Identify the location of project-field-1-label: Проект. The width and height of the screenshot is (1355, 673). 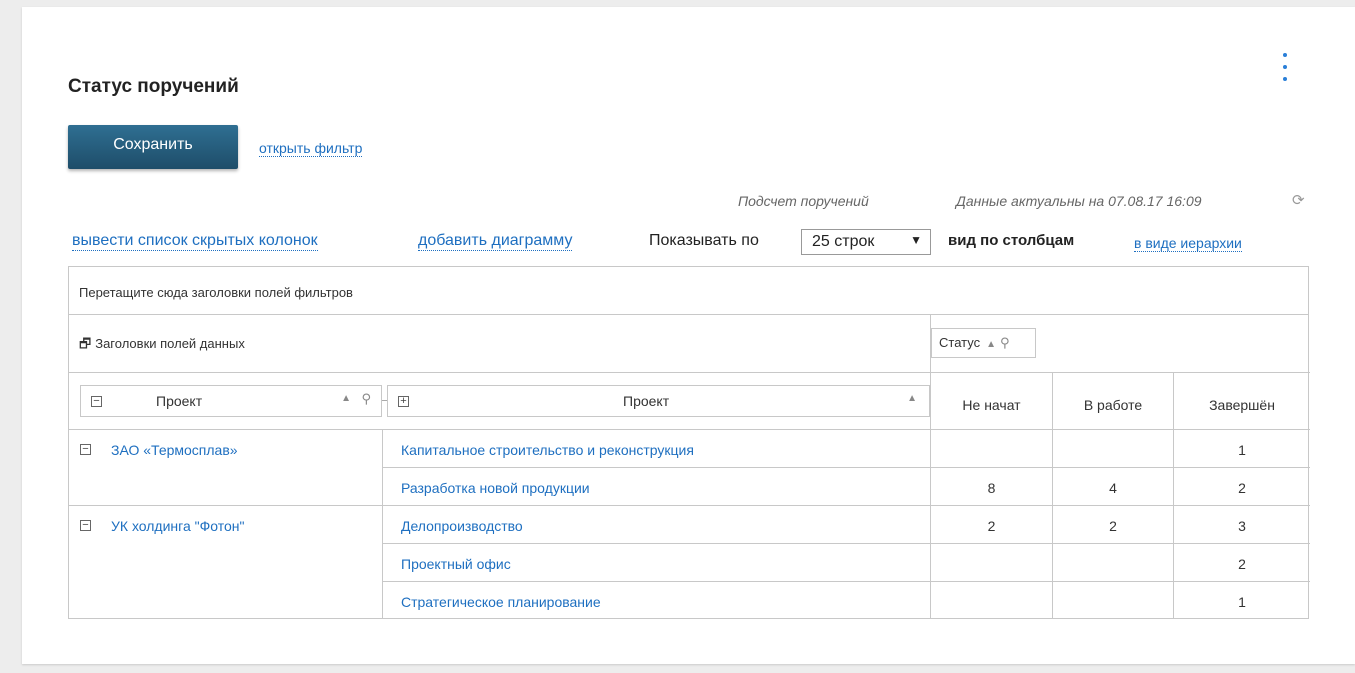
(179, 401).